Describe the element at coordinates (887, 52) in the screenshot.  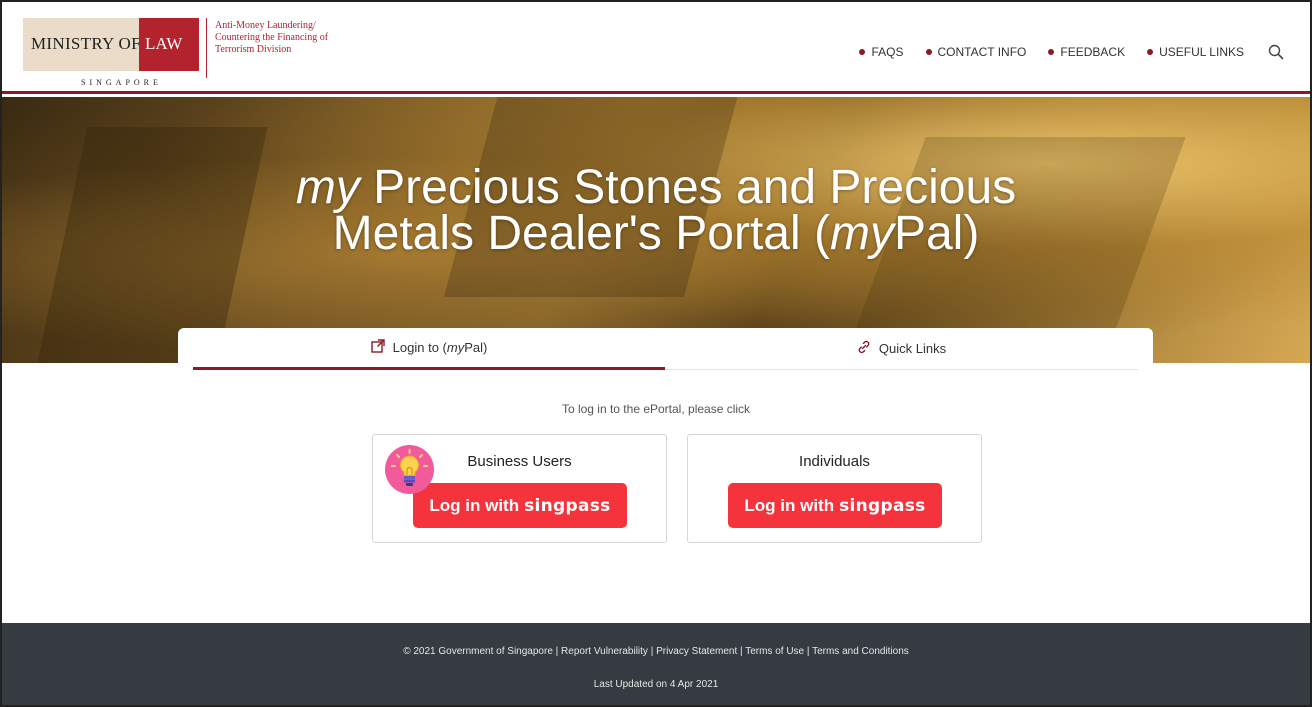
I see `nav-label: FAQS` at that location.